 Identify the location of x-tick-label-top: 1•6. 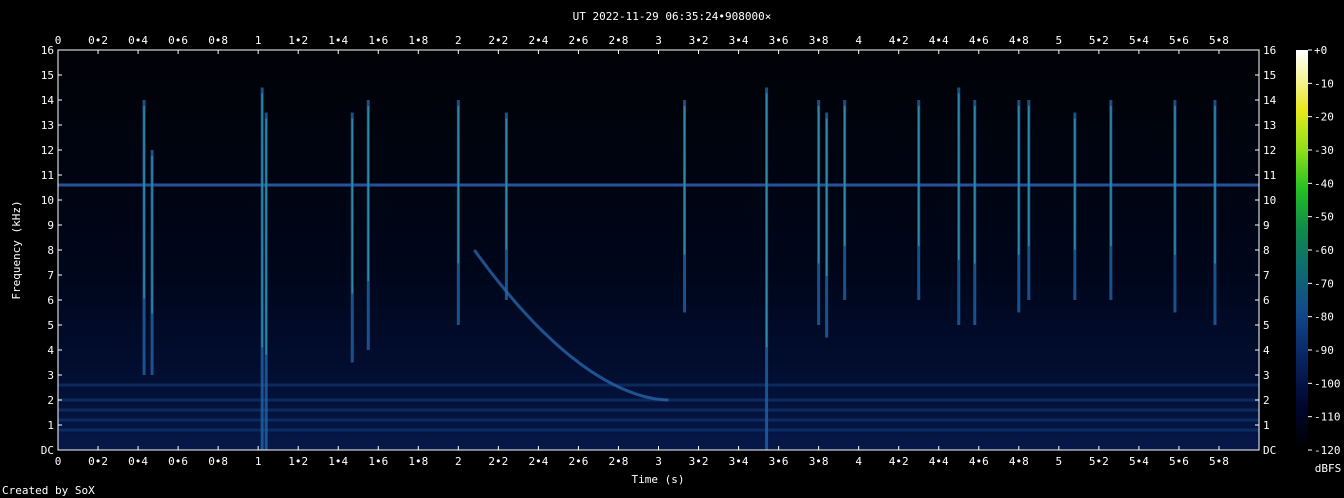
(378, 40).